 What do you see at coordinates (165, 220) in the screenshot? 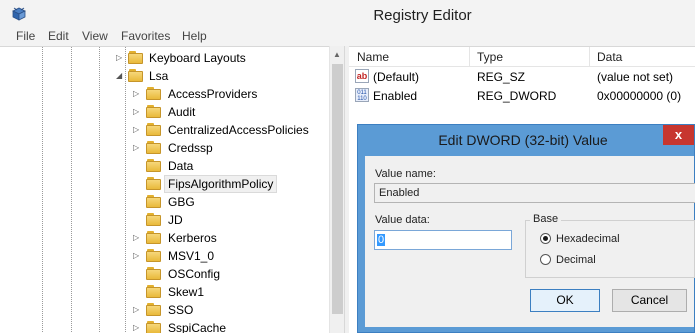
I see `tree-item: JD` at bounding box center [165, 220].